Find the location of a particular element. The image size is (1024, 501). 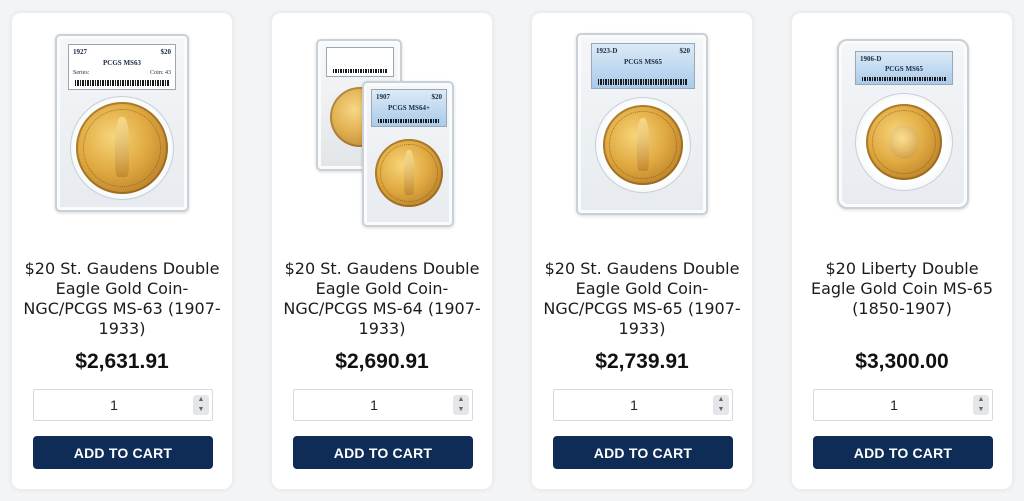

product-price: $3,300.00 is located at coordinates (902, 361).